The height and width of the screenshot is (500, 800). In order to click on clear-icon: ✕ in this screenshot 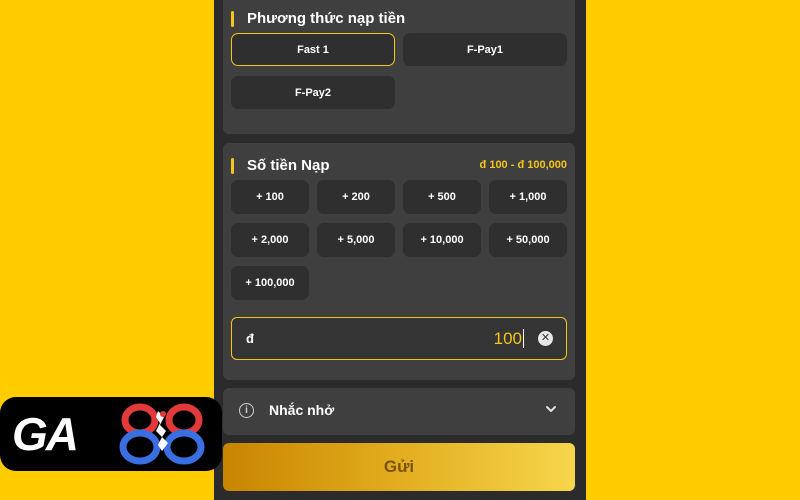, I will do `click(545, 338)`.